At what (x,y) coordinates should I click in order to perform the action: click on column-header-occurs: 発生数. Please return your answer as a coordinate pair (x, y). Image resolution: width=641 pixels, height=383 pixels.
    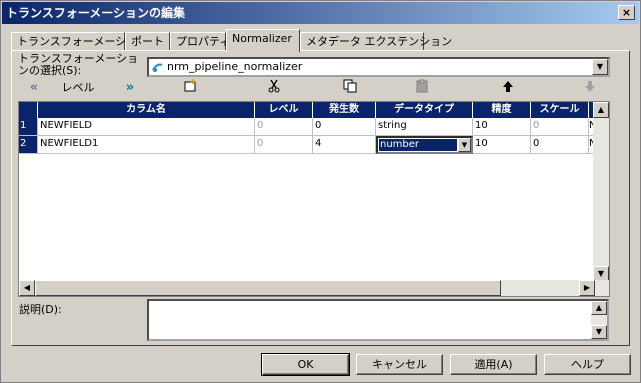
    Looking at the image, I should click on (344, 110).